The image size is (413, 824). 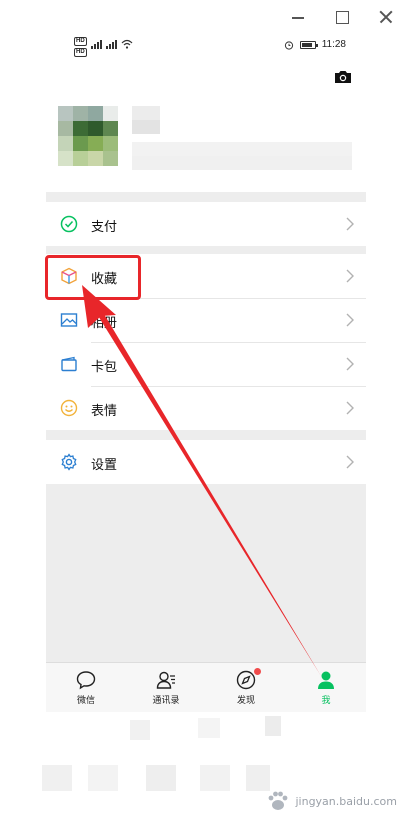 What do you see at coordinates (127, 44) in the screenshot?
I see `wifi-icon` at bounding box center [127, 44].